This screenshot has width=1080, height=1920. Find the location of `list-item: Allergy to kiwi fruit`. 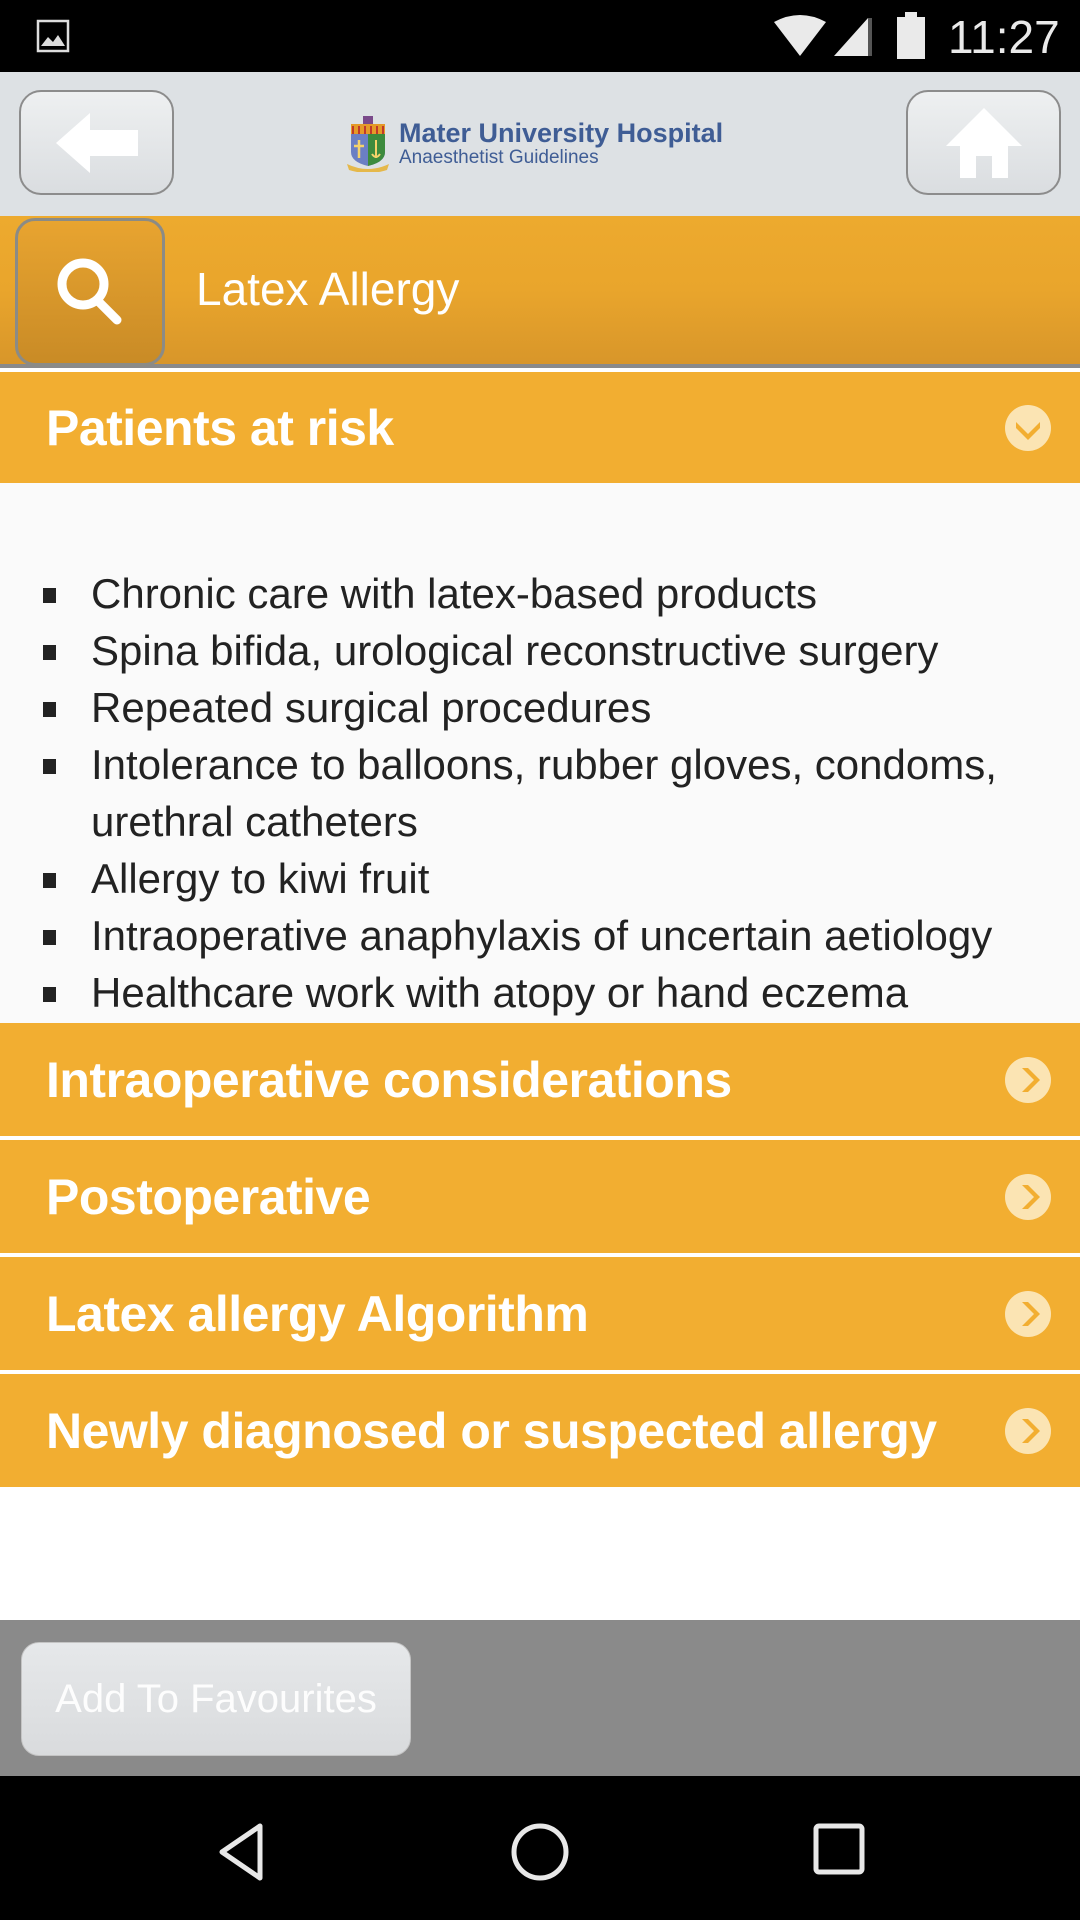

list-item: Allergy to kiwi fruit is located at coordinates (540, 878).